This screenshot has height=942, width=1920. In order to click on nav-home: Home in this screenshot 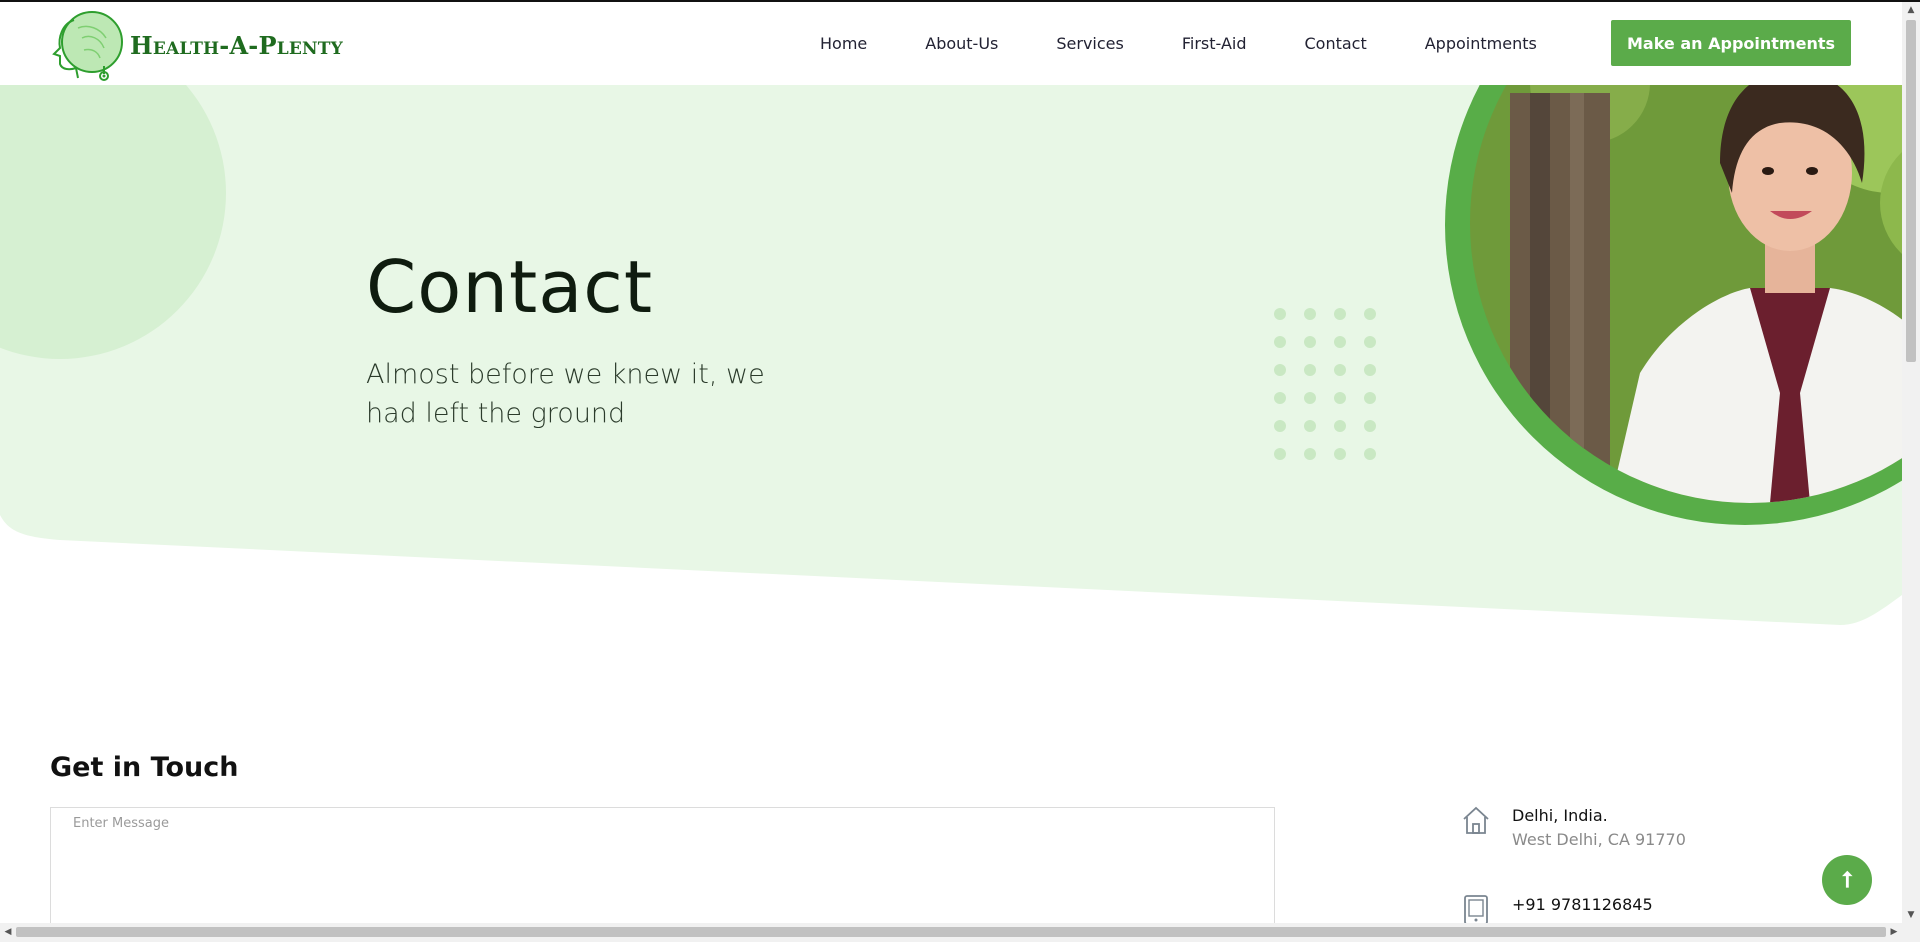, I will do `click(843, 43)`.